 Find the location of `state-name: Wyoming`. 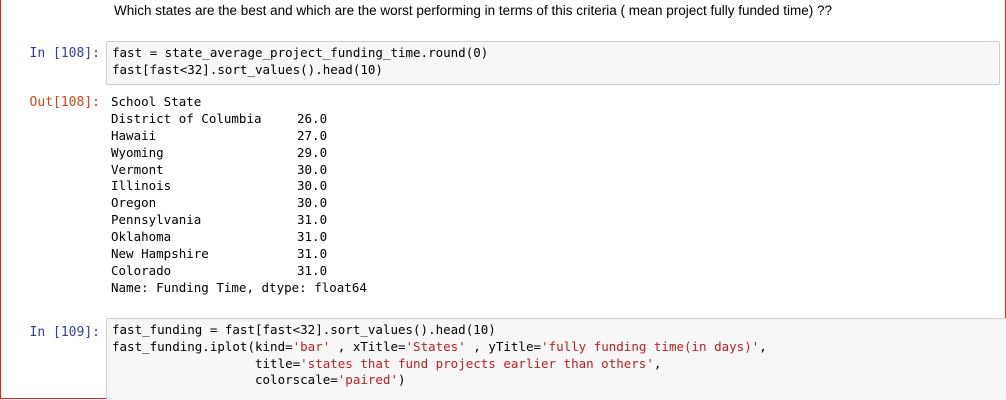

state-name: Wyoming is located at coordinates (137, 152).